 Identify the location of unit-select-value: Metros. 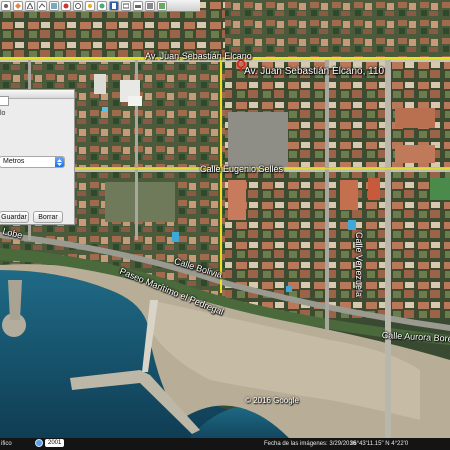
(14, 161).